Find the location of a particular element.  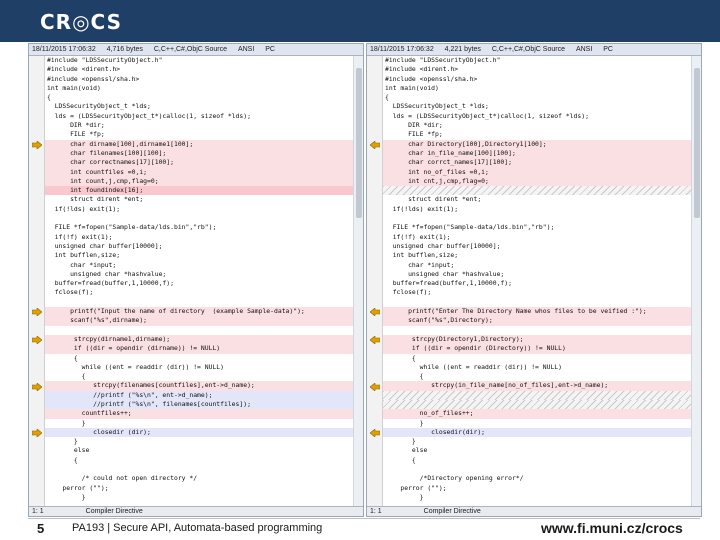

right-code-line: unsigned char buffer[10000]; is located at coordinates (537, 246).